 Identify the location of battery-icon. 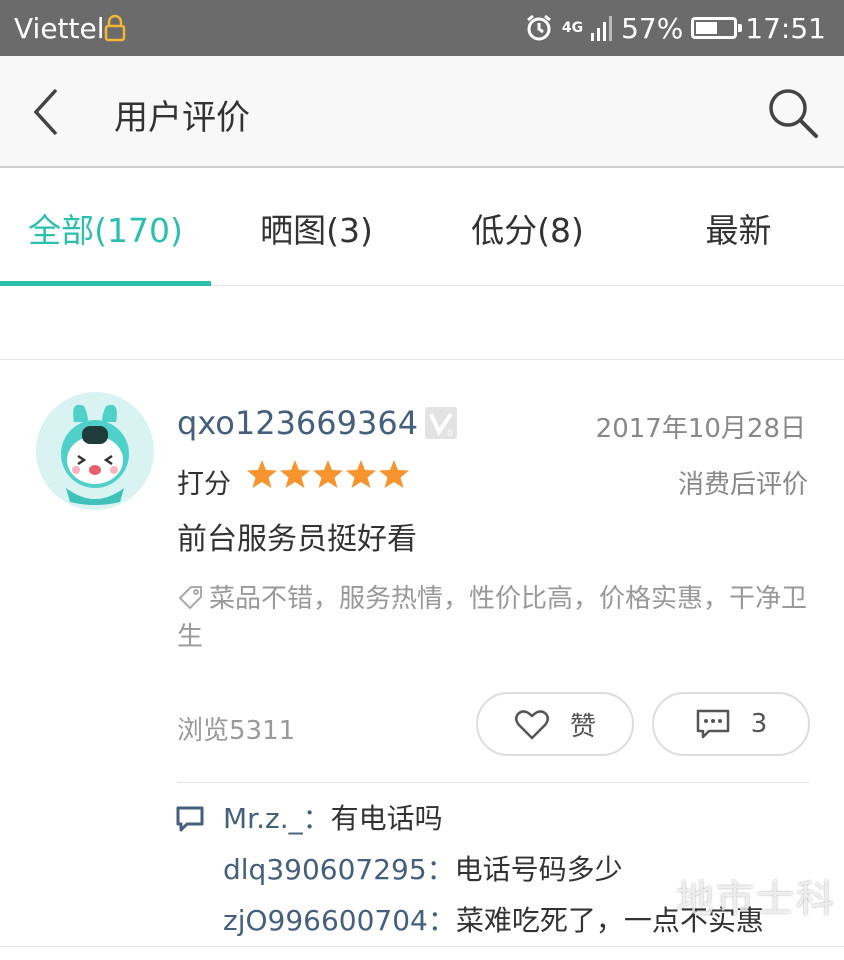
(717, 28).